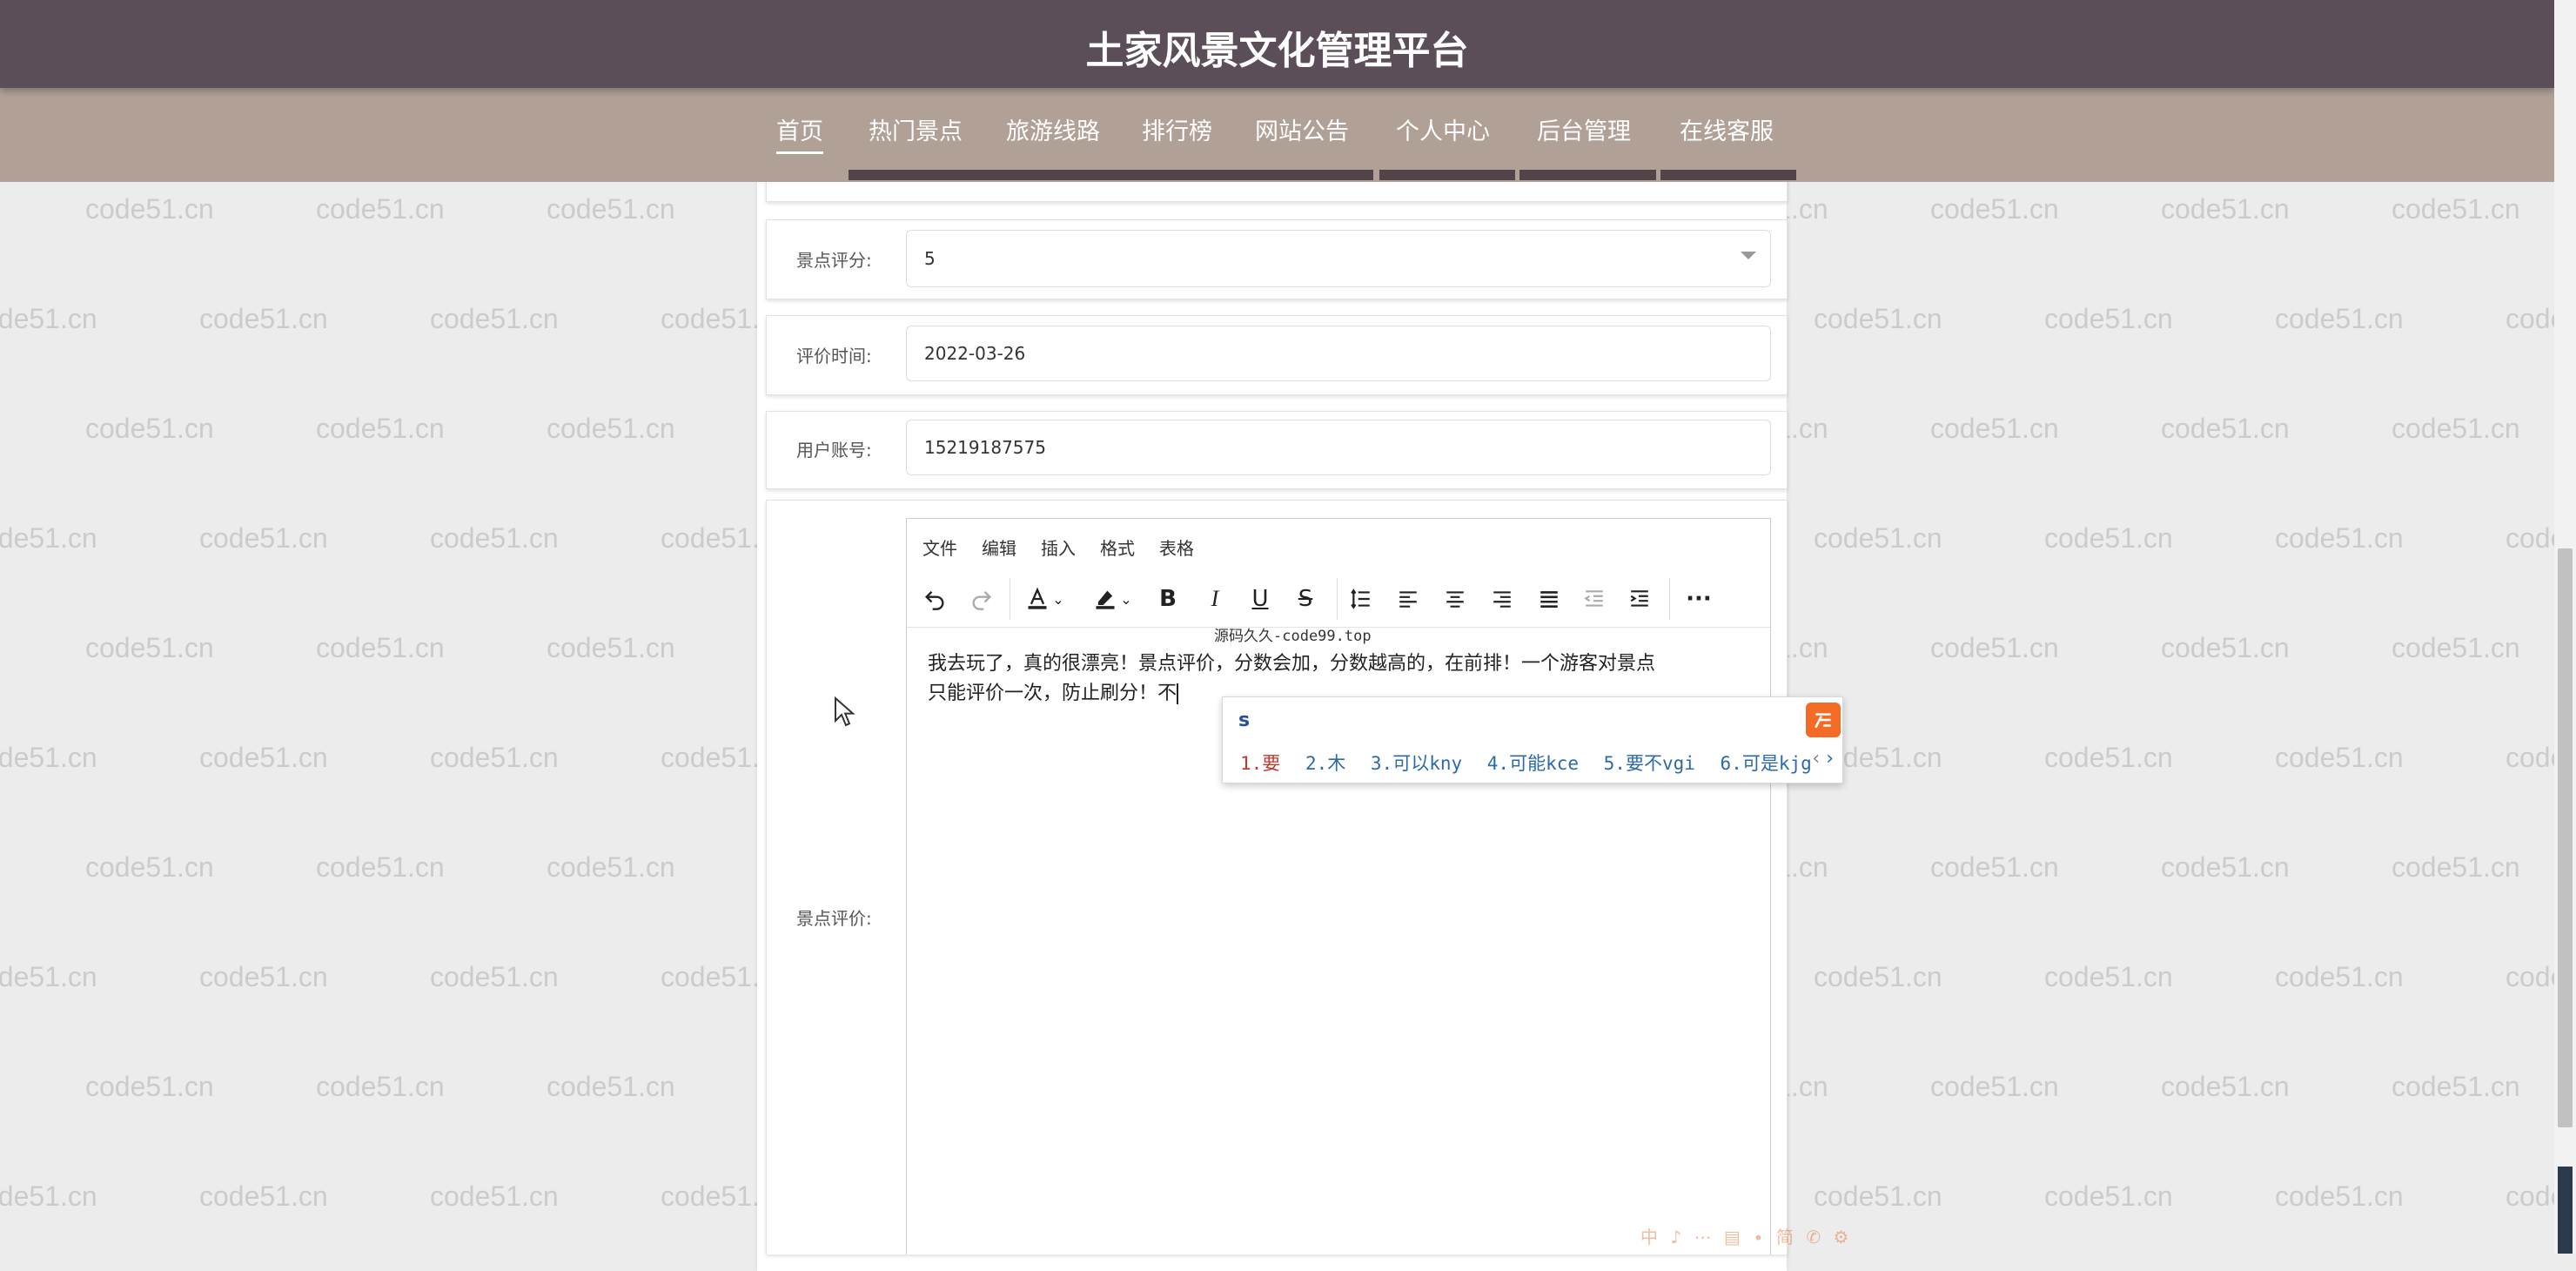  What do you see at coordinates (940, 547) in the screenshot?
I see `menu-file: 文件` at bounding box center [940, 547].